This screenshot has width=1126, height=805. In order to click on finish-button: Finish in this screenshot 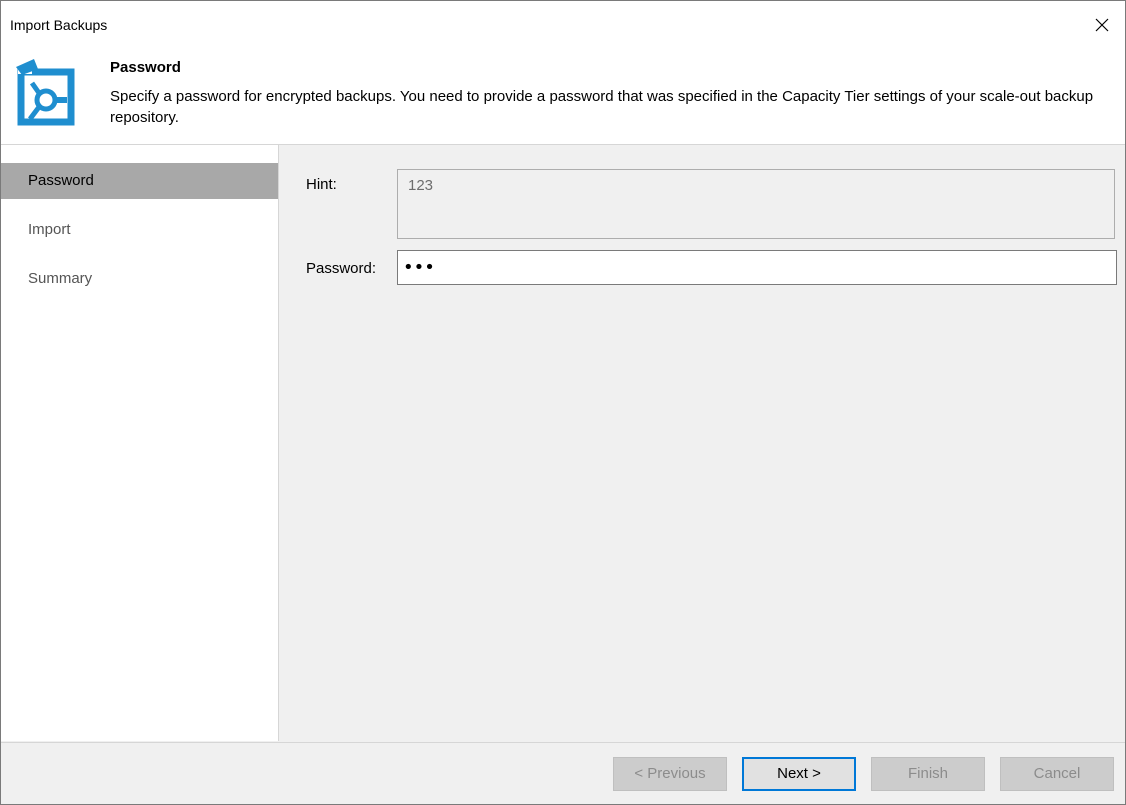, I will do `click(928, 774)`.